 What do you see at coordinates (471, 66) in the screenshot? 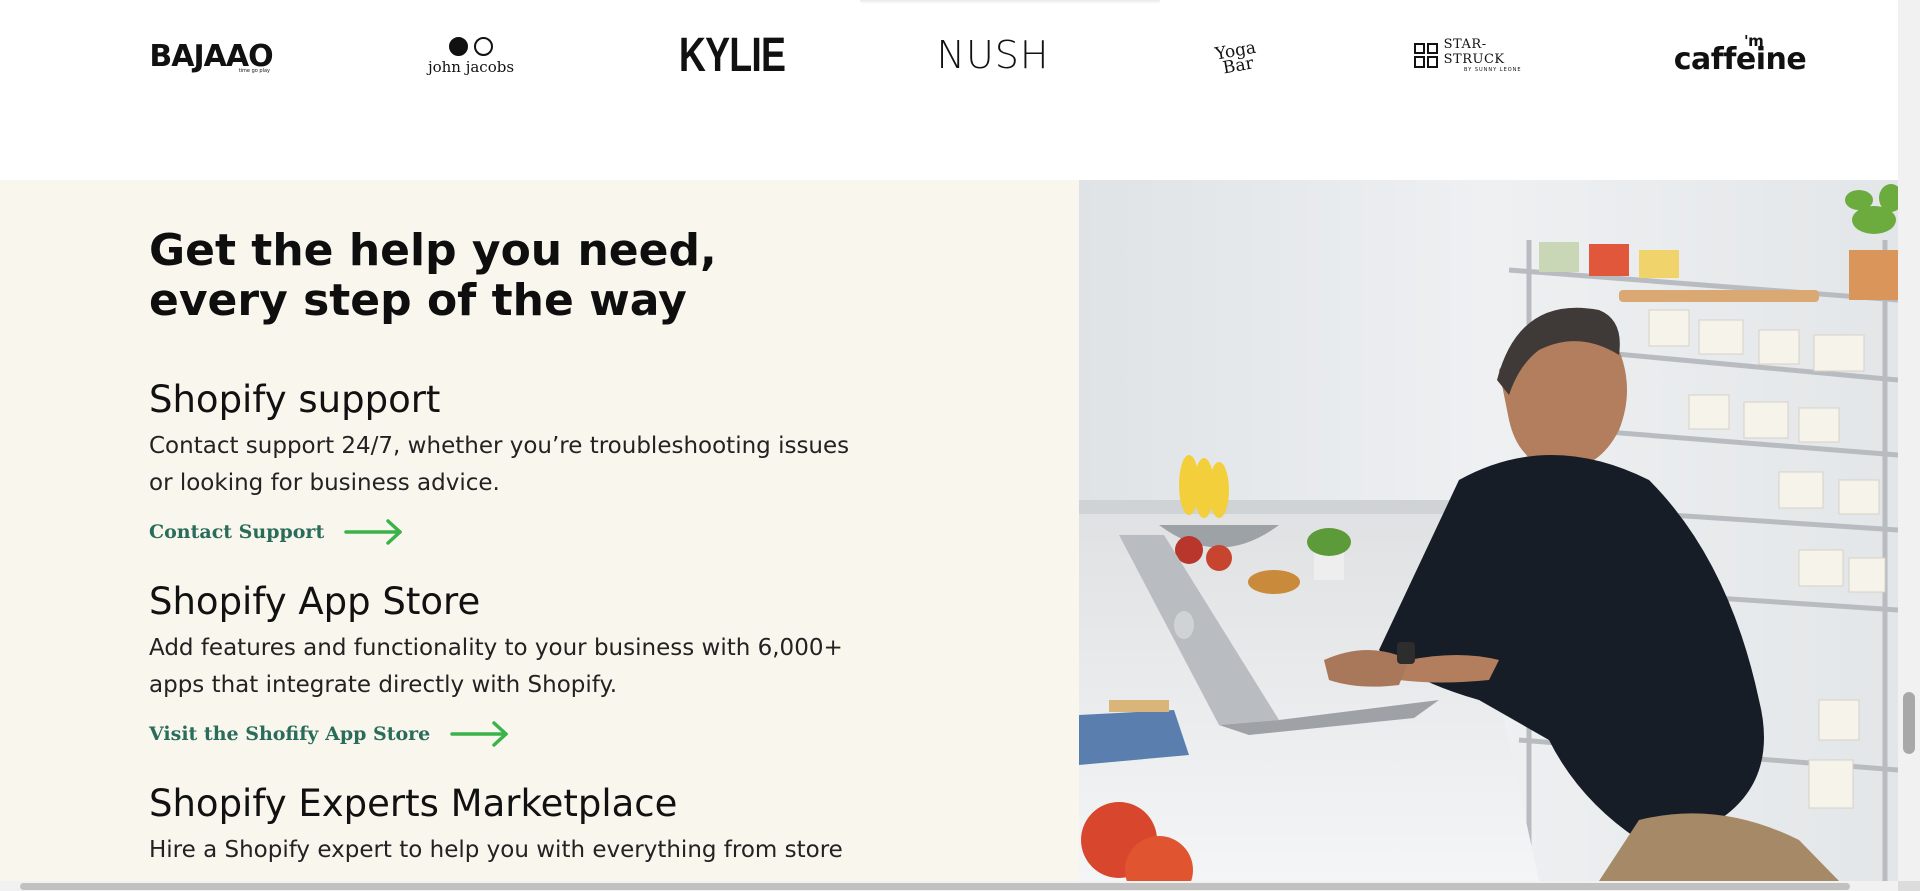
I see `john-jacobs-logo-text: john jacobs` at bounding box center [471, 66].